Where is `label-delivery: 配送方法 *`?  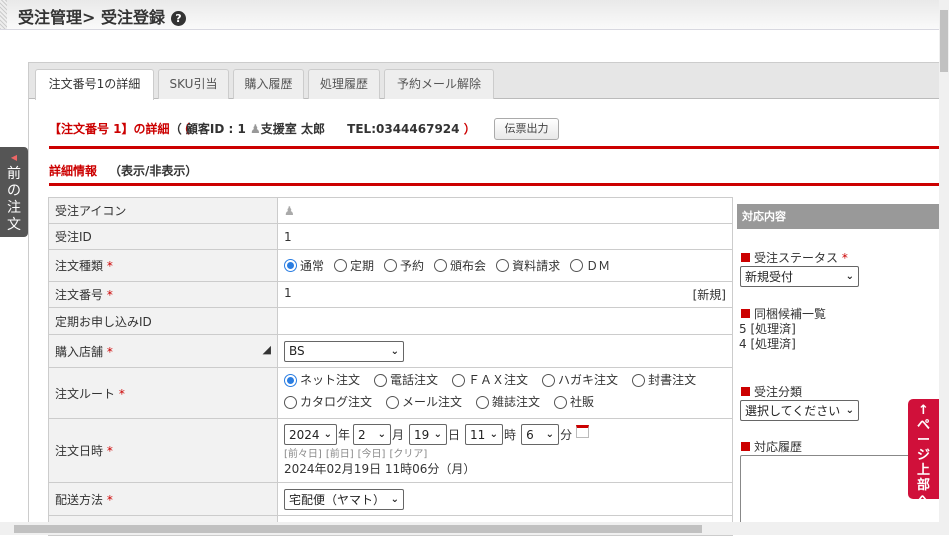 label-delivery: 配送方法 * is located at coordinates (163, 499).